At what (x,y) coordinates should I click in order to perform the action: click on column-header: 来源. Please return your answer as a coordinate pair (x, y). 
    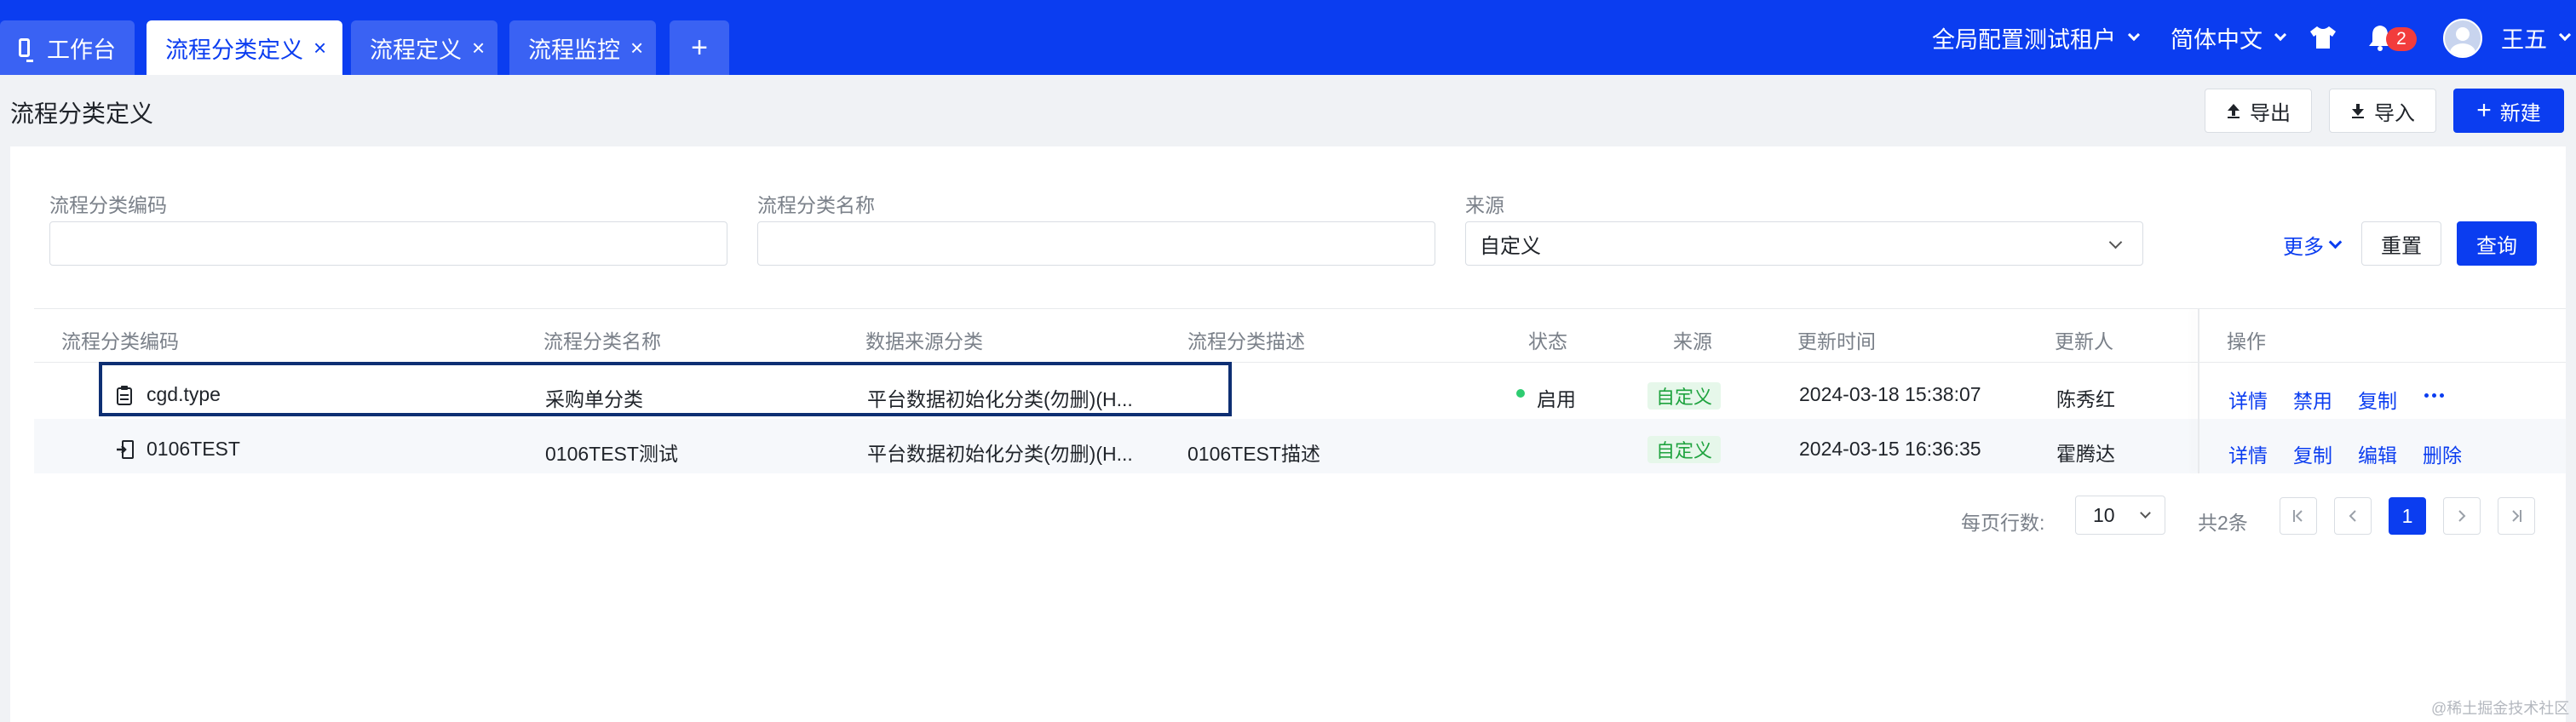
    Looking at the image, I should click on (1693, 341).